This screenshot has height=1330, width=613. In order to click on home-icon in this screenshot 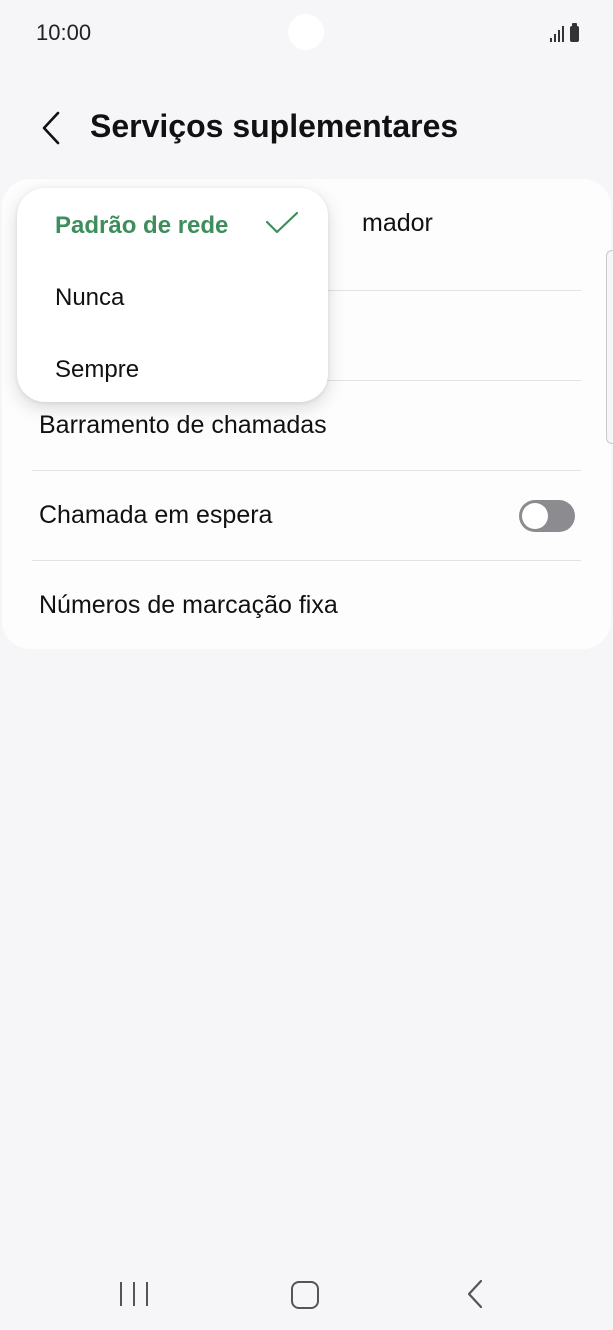, I will do `click(305, 1295)`.